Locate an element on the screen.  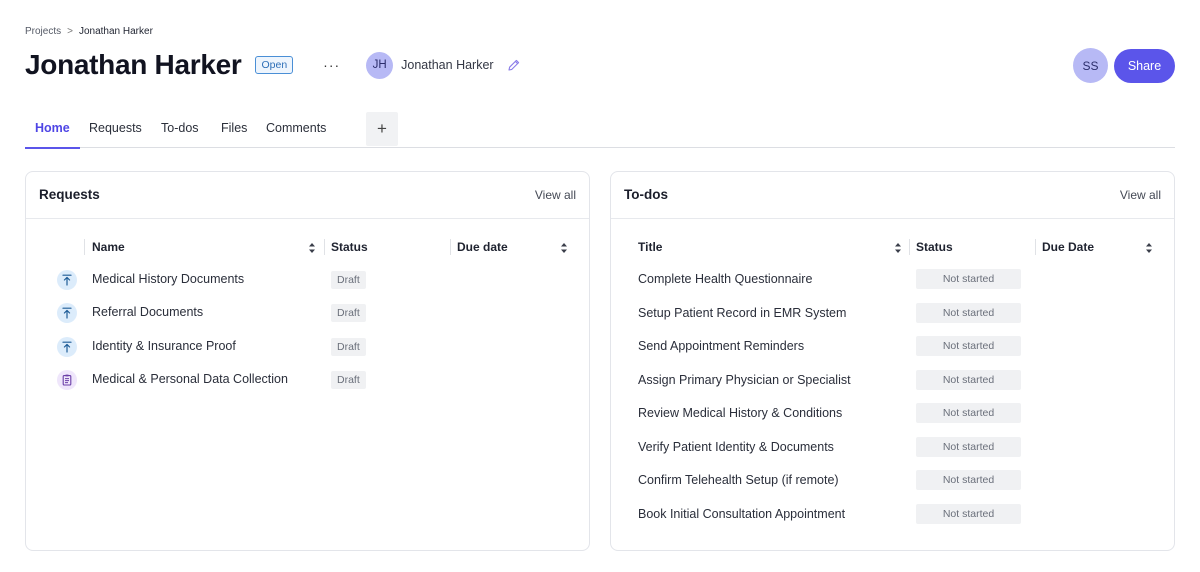
owner-name: Jonathan Harker is located at coordinates (447, 65).